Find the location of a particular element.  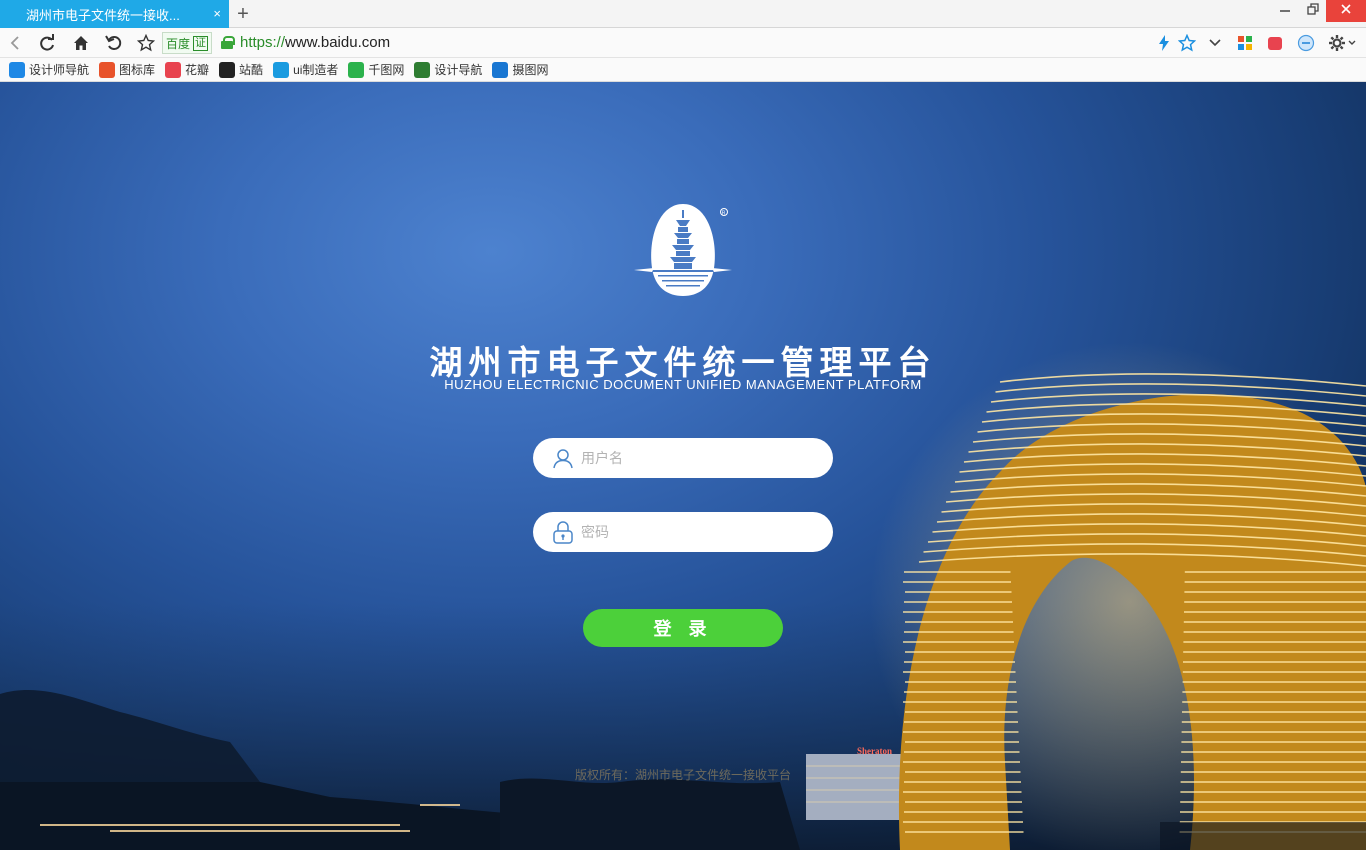

tab-close-icon: × is located at coordinates (217, 13).